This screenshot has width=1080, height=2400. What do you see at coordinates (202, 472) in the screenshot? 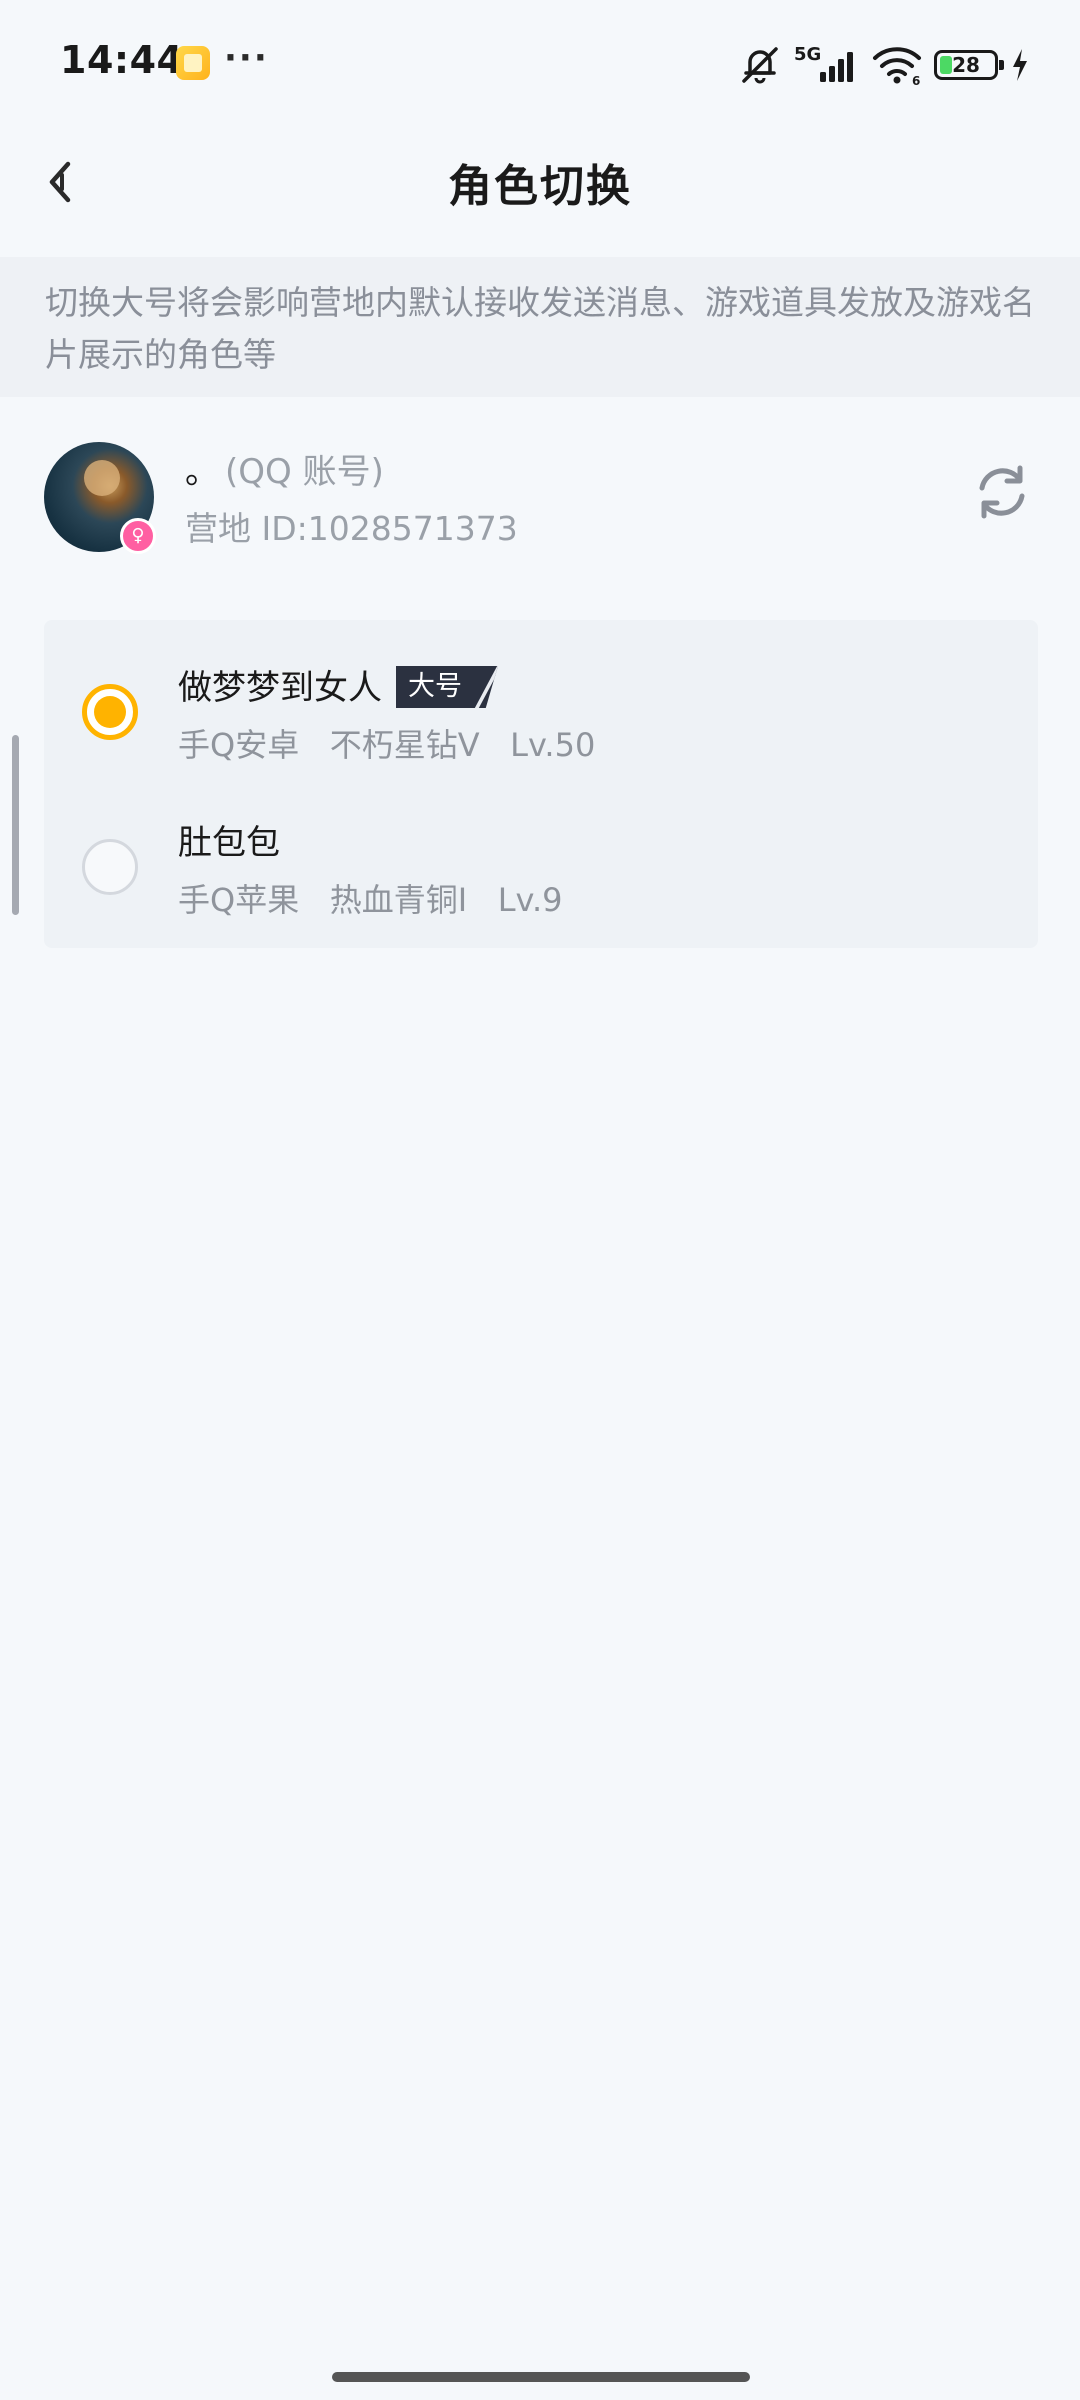
I see `account-nickname: 。` at bounding box center [202, 472].